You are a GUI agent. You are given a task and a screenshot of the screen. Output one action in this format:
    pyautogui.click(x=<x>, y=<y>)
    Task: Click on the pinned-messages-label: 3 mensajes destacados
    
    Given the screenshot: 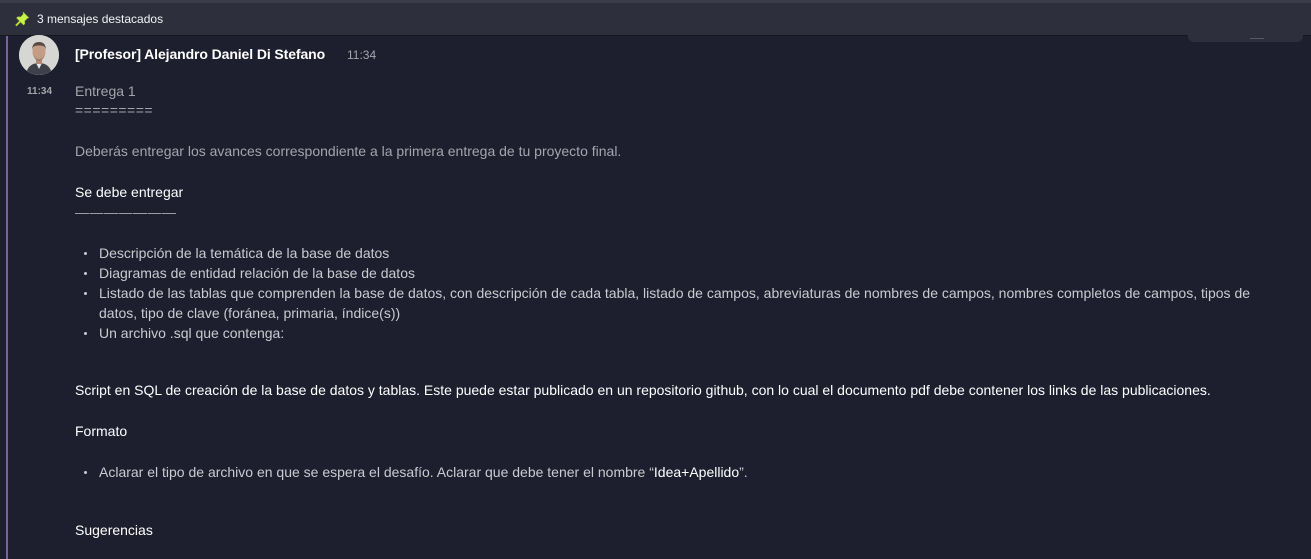 What is the action you would take?
    pyautogui.click(x=100, y=19)
    